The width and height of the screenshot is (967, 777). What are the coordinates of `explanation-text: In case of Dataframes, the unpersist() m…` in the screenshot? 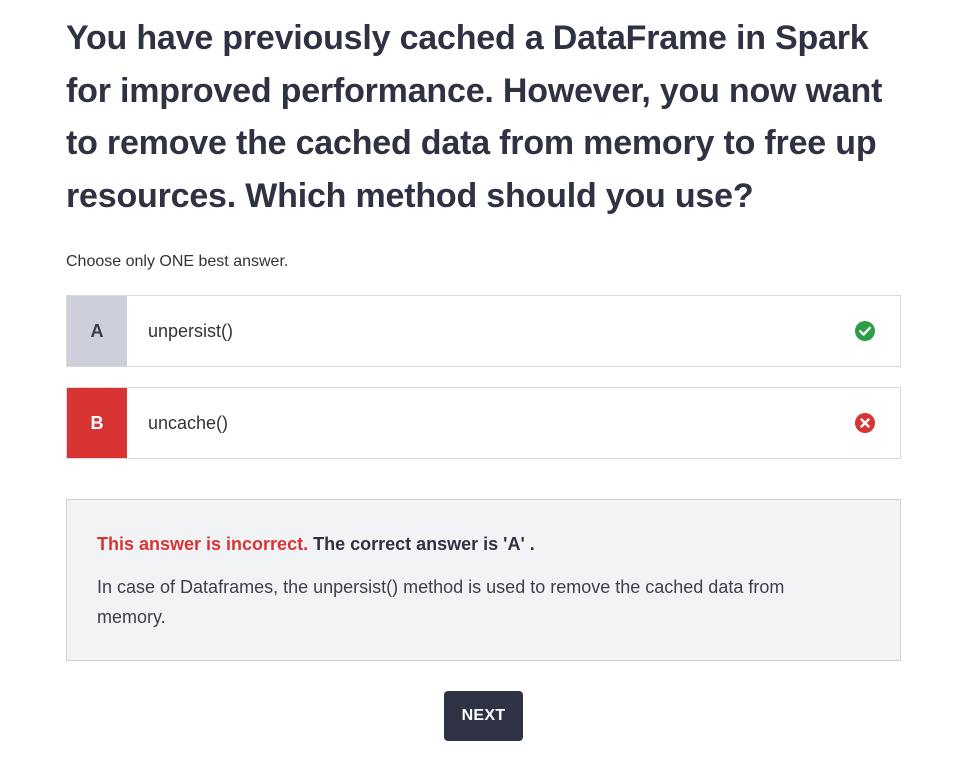 It's located at (441, 602).